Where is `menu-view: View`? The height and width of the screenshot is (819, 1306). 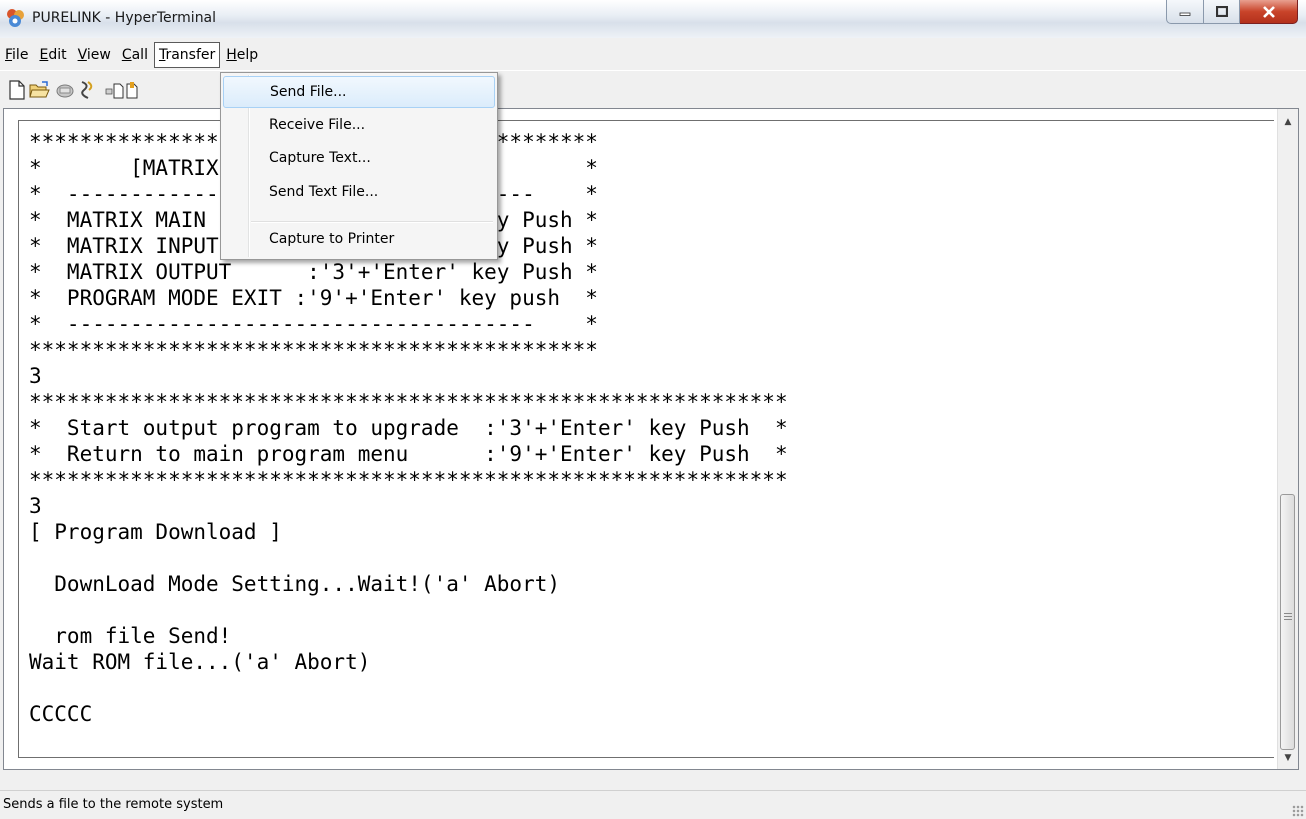 menu-view: View is located at coordinates (94, 55).